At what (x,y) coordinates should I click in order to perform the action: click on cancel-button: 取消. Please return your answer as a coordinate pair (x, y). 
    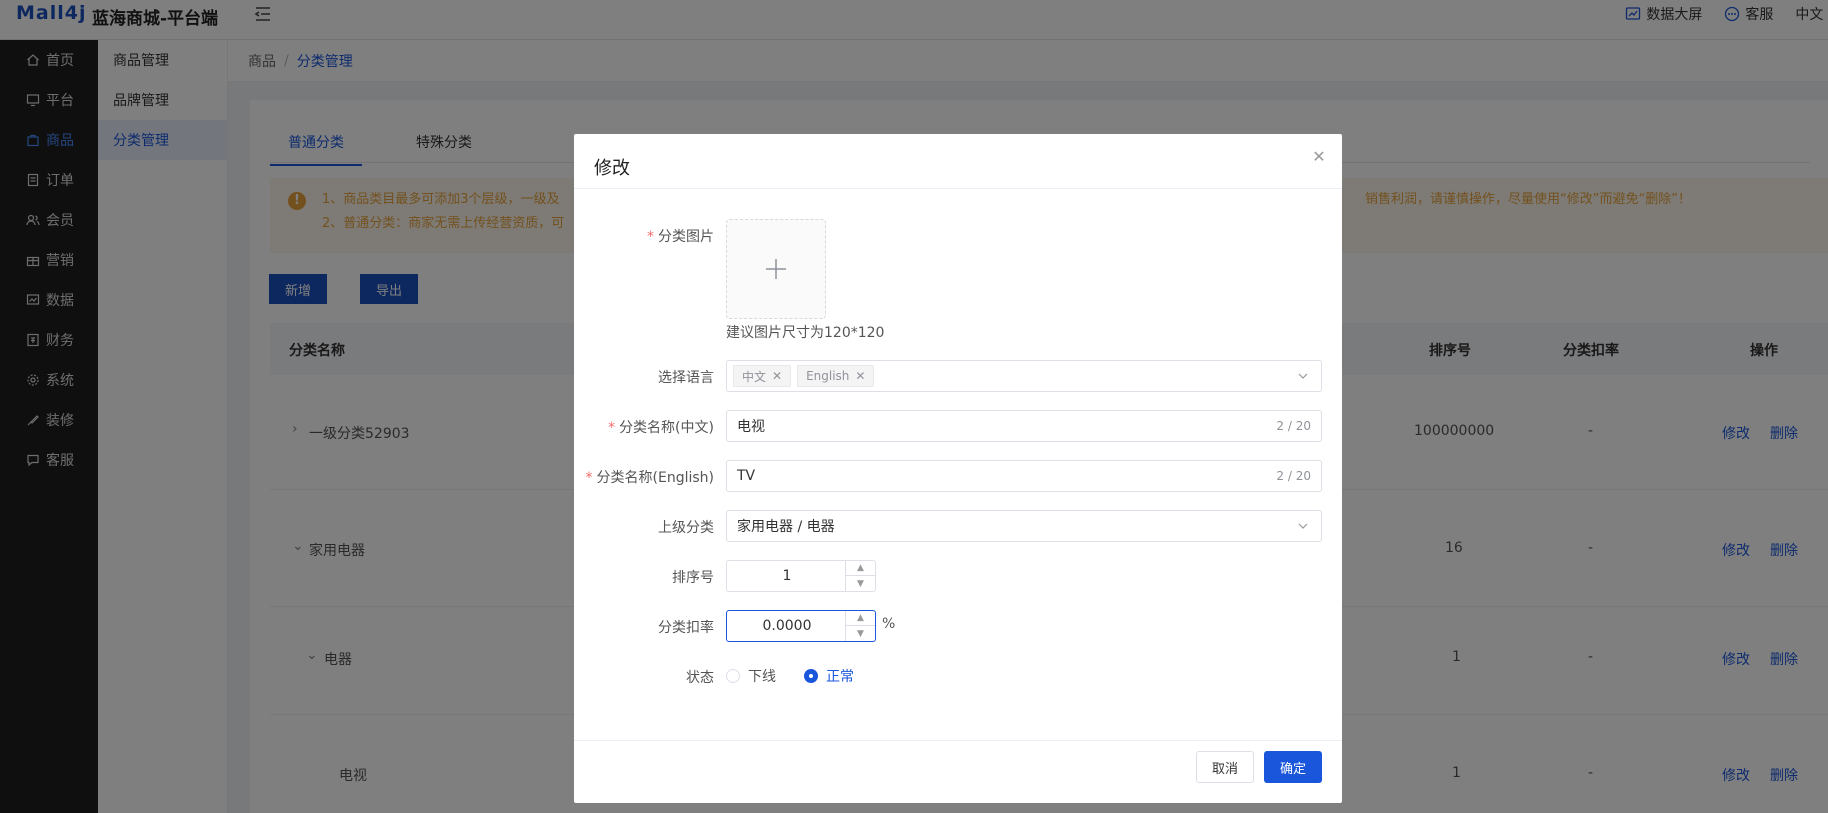
    Looking at the image, I should click on (1225, 767).